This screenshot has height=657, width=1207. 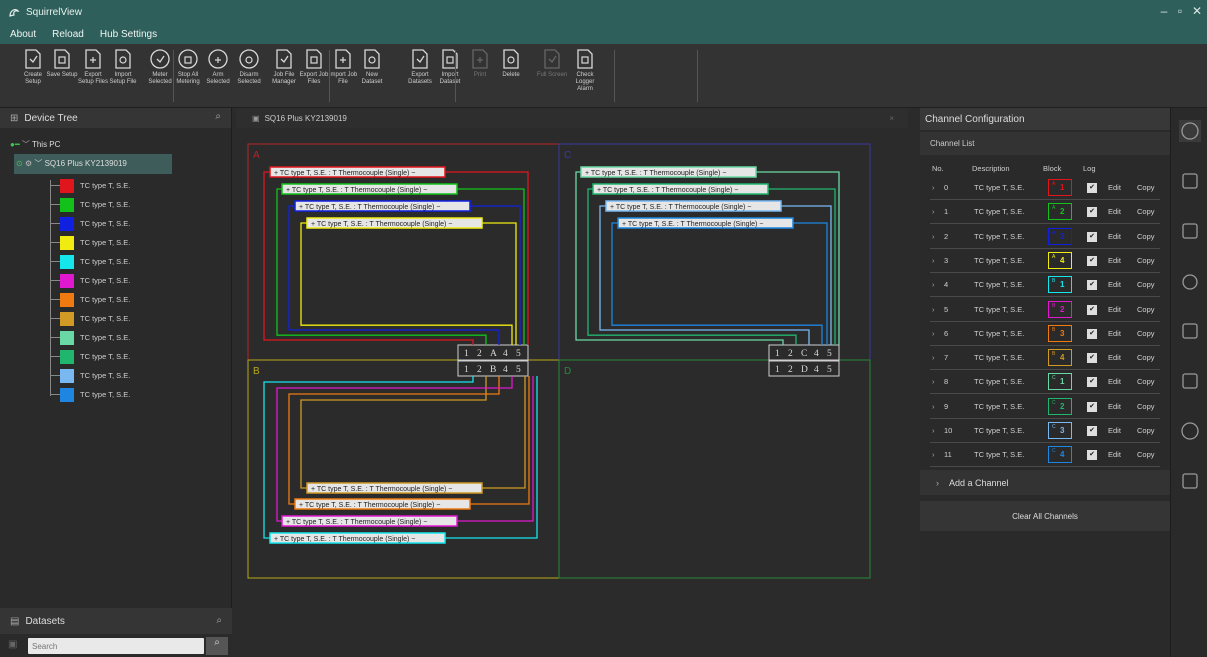 I want to click on save-setup-button: Save Setup, so click(x=62, y=63).